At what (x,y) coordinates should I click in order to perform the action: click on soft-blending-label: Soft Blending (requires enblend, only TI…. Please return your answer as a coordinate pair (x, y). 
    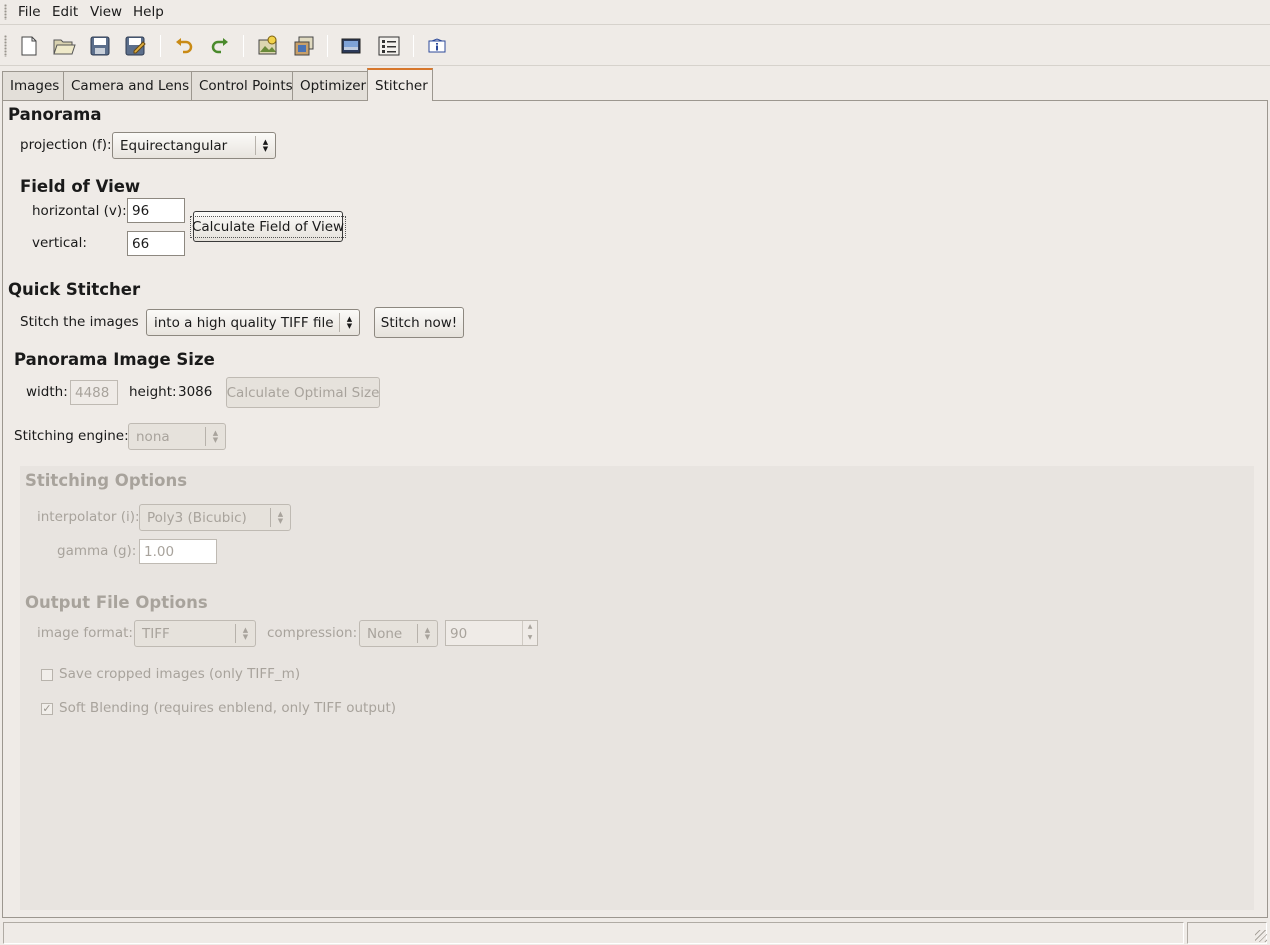
    Looking at the image, I should click on (228, 708).